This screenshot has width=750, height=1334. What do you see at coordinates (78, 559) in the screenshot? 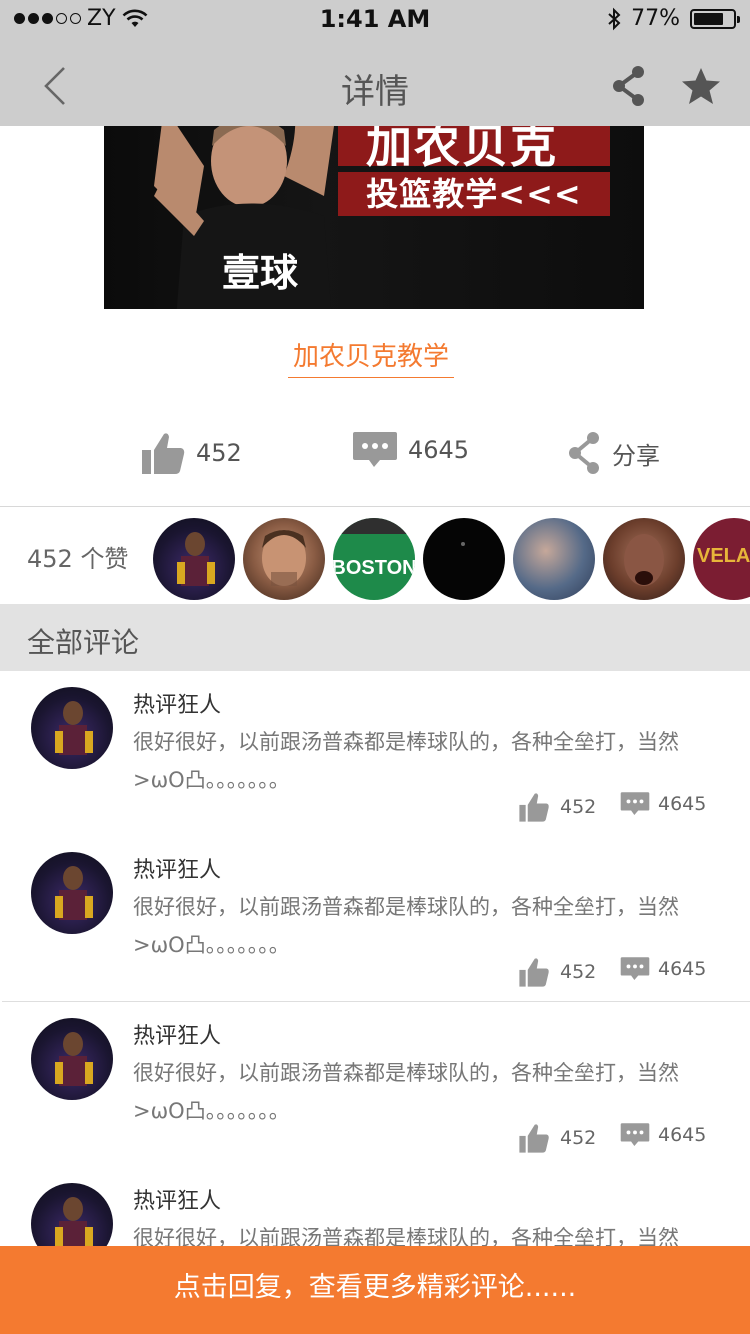
I see `likes-summary: 452 个赞` at bounding box center [78, 559].